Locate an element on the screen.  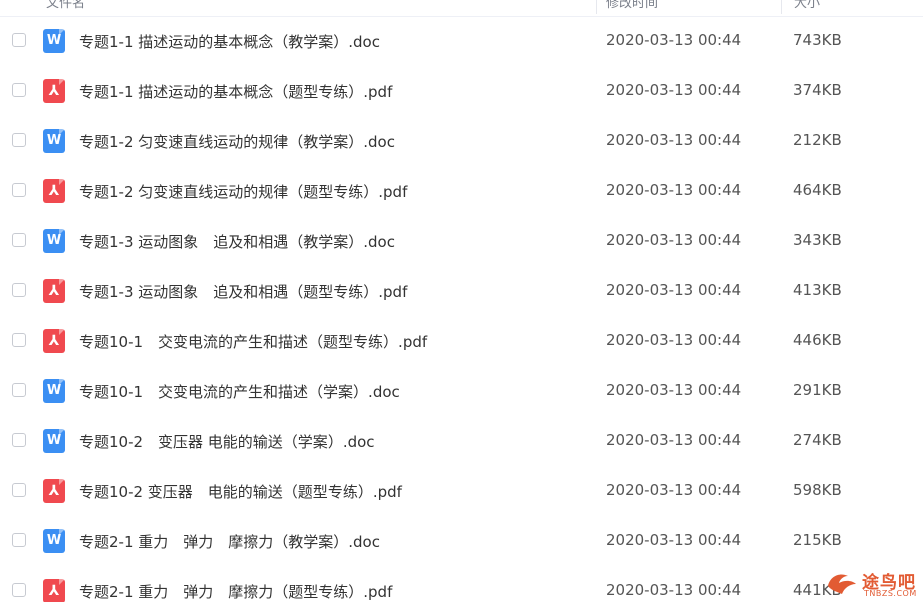
file-name: 专题10-1 交变电流的产生和描述（学案）.doc is located at coordinates (239, 391).